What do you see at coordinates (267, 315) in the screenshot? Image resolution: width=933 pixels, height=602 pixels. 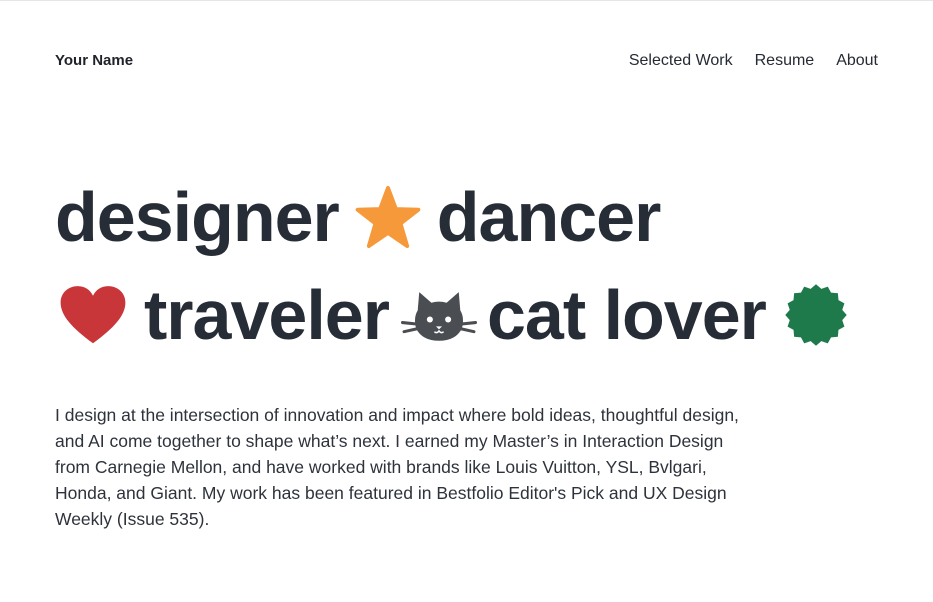 I see `hero-word-traveler: traveler` at bounding box center [267, 315].